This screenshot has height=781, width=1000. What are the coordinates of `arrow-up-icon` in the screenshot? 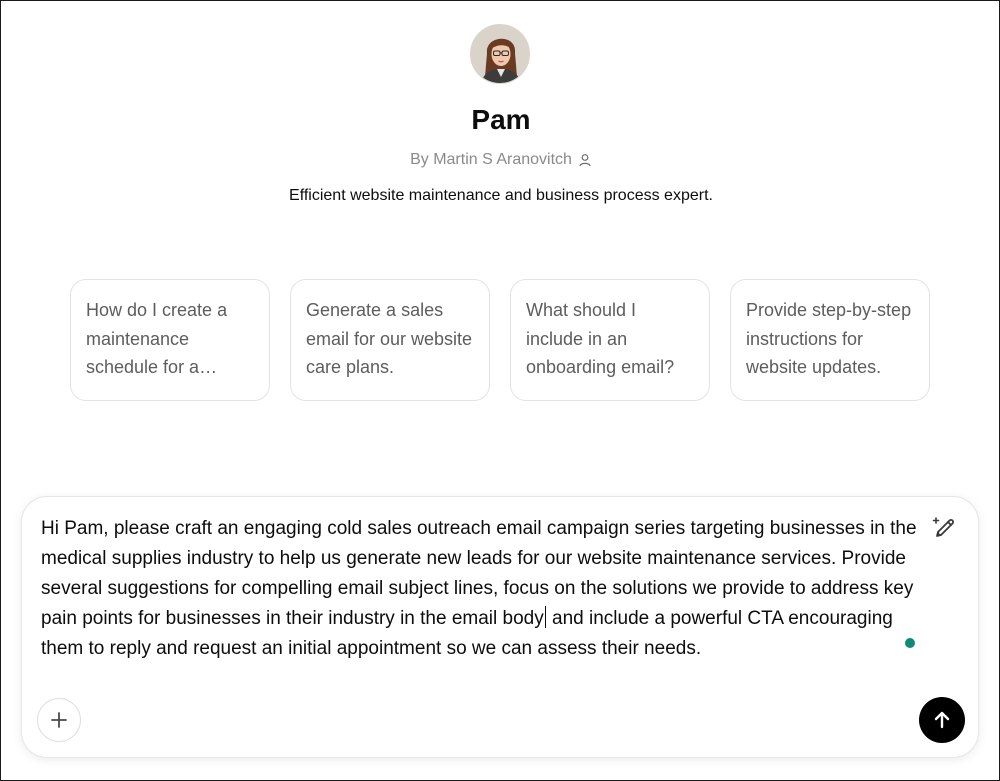 It's located at (942, 720).